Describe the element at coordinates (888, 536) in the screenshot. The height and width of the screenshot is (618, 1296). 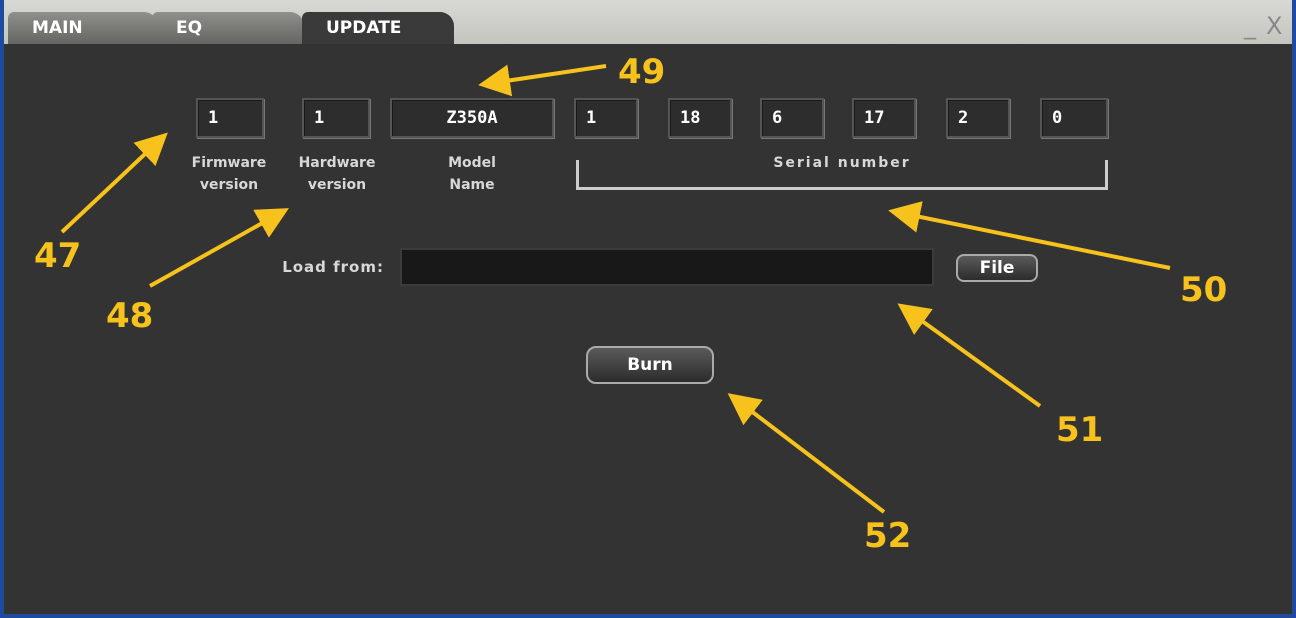
I see `annotation-52: 52` at that location.